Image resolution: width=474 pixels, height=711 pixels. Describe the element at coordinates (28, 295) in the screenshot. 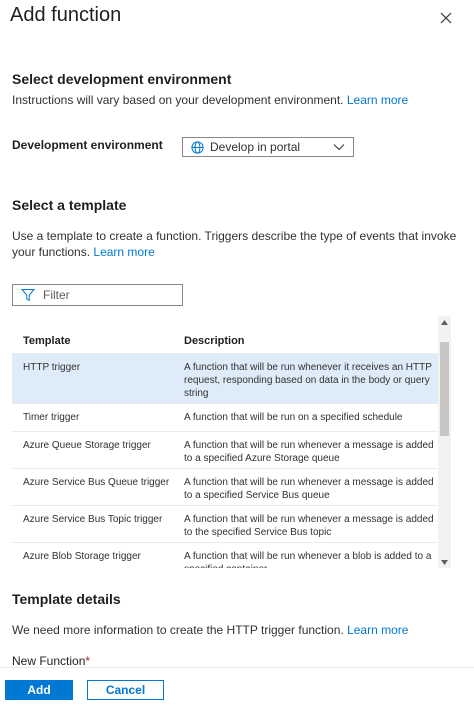

I see `filter-icon` at that location.